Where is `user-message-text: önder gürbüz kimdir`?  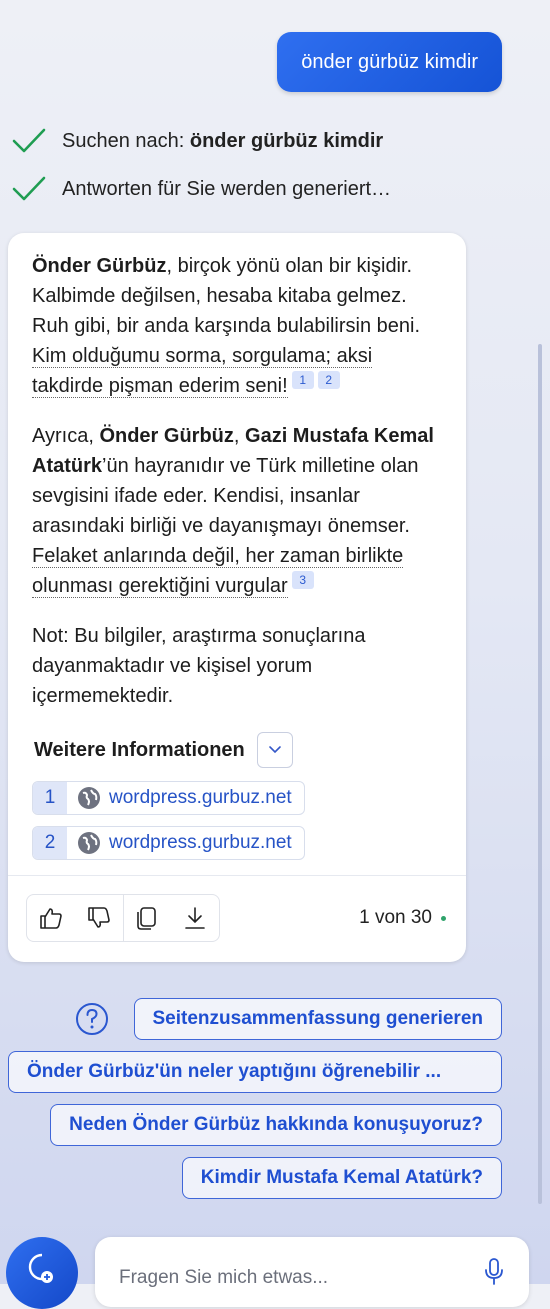 user-message-text: önder gürbüz kimdir is located at coordinates (389, 61).